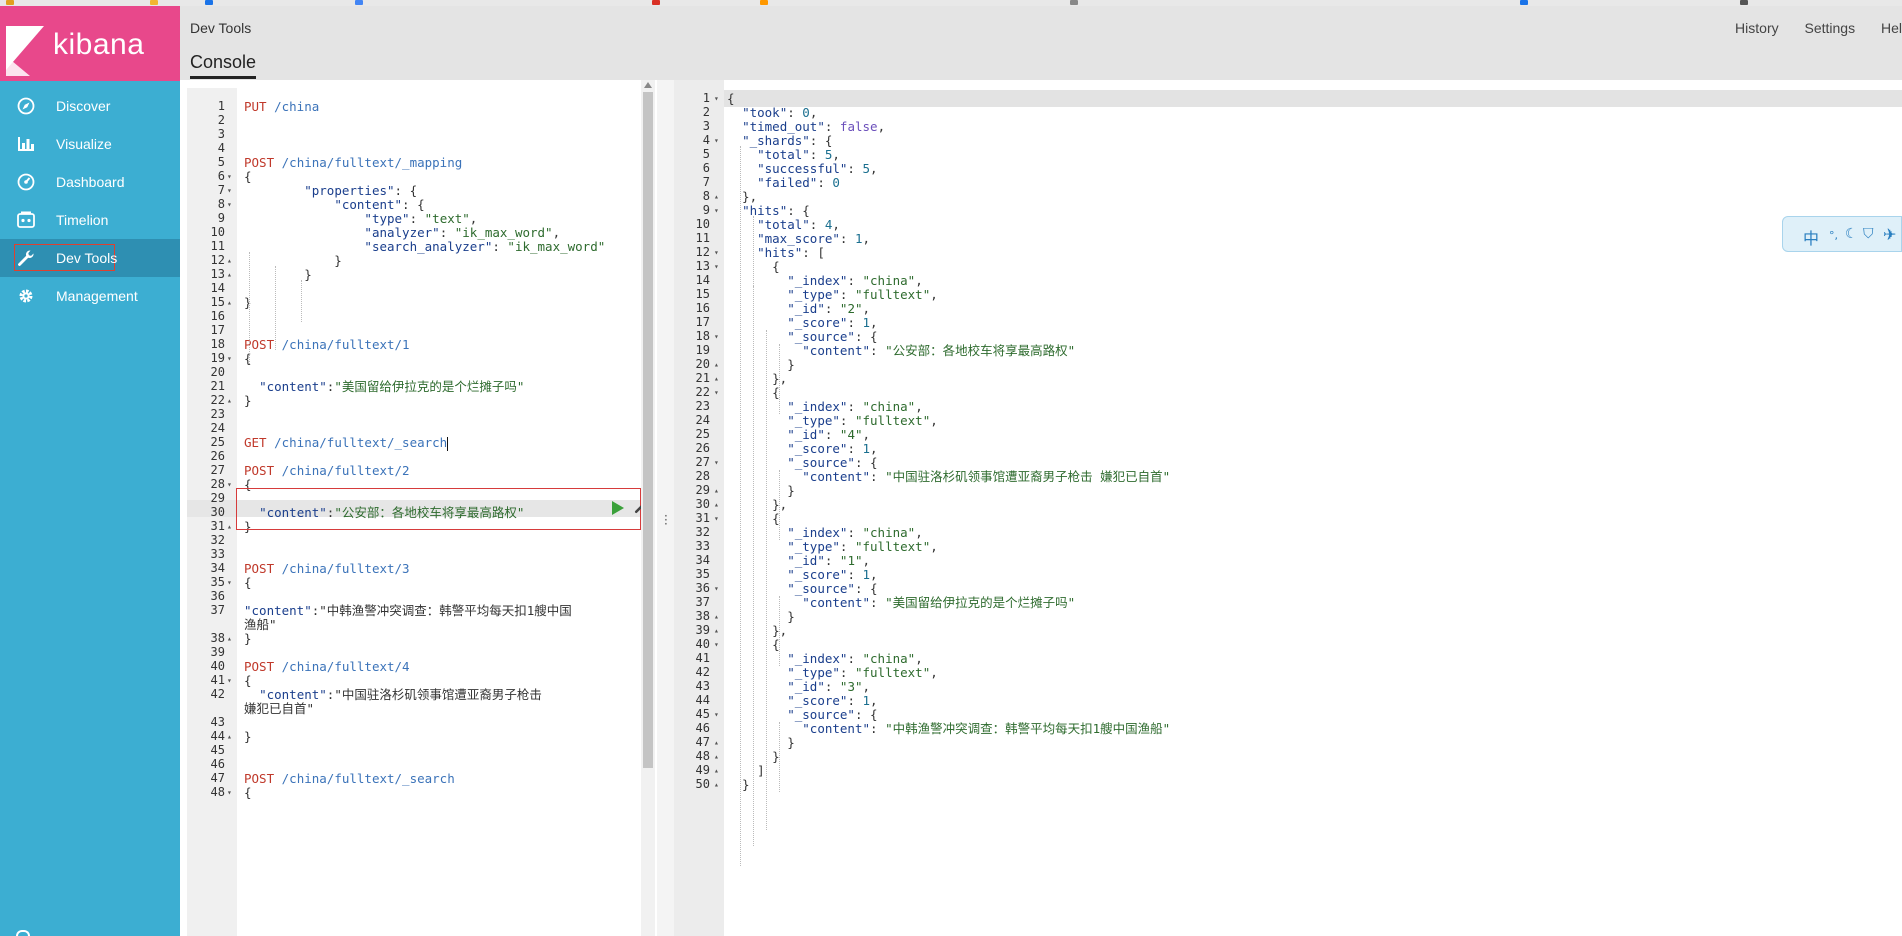  Describe the element at coordinates (1868, 234) in the screenshot. I see `skin-icon: ⛉` at that location.